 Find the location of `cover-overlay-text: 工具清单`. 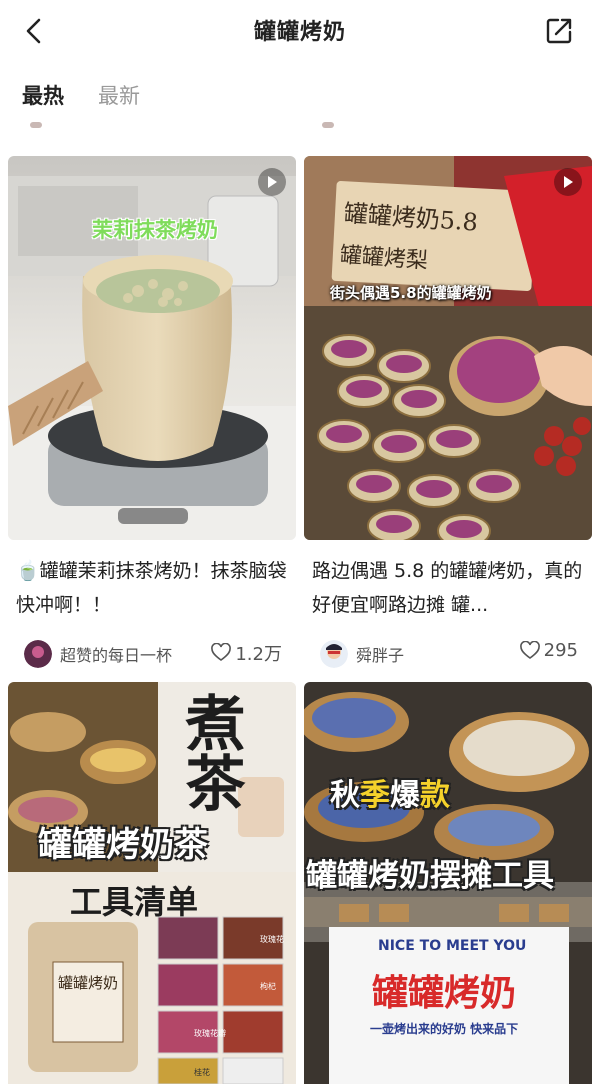

cover-overlay-text: 工具清单 is located at coordinates (134, 902).